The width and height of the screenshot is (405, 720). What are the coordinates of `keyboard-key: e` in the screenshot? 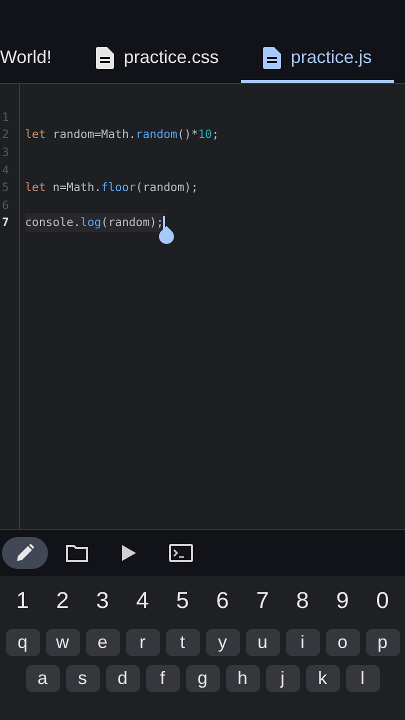 It's located at (103, 642).